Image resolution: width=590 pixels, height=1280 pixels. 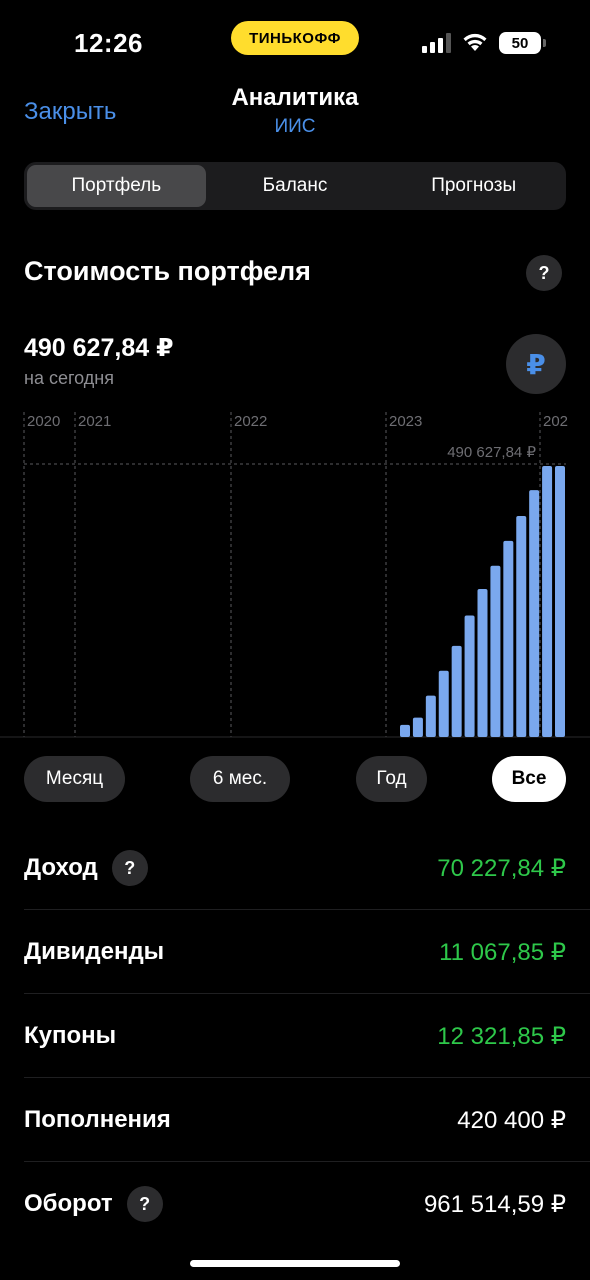 What do you see at coordinates (501, 868) in the screenshot?
I see `stat-value: 70 227,84 ₽` at bounding box center [501, 868].